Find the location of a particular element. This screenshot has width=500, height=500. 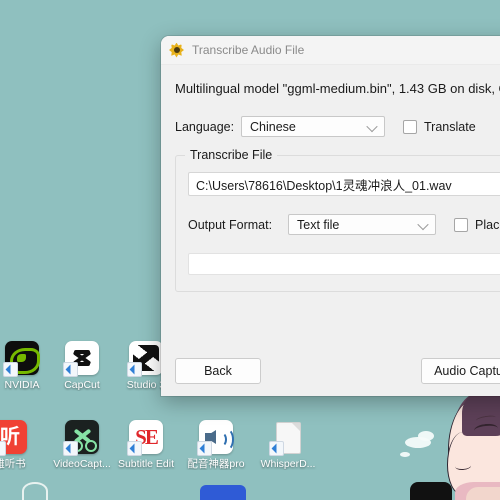

tingshu-icon: 听 is located at coordinates (13, 438).